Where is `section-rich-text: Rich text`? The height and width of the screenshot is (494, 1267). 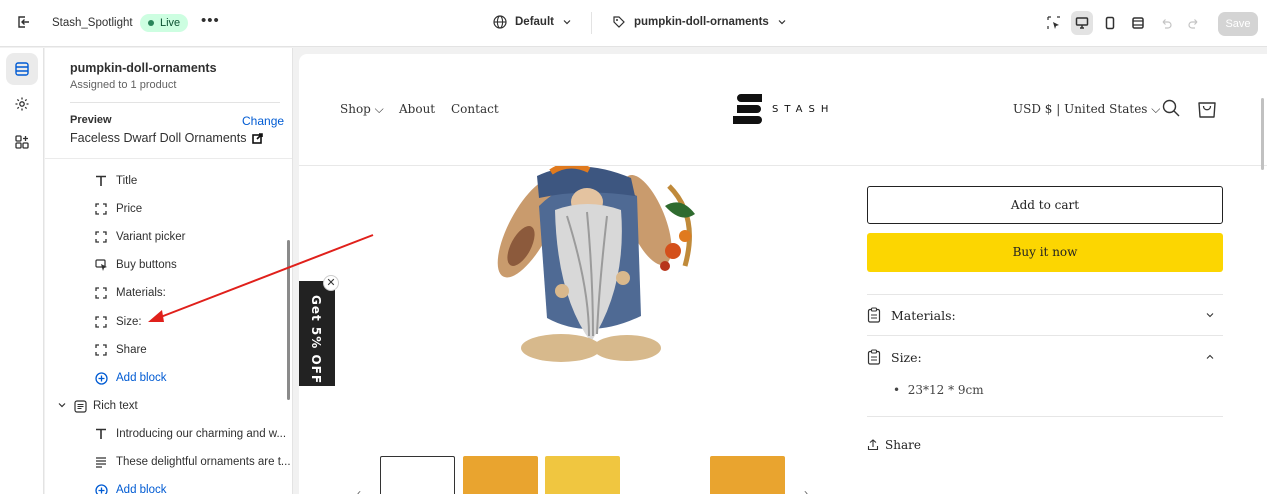
section-rich-text: Rich text is located at coordinates (168, 406).